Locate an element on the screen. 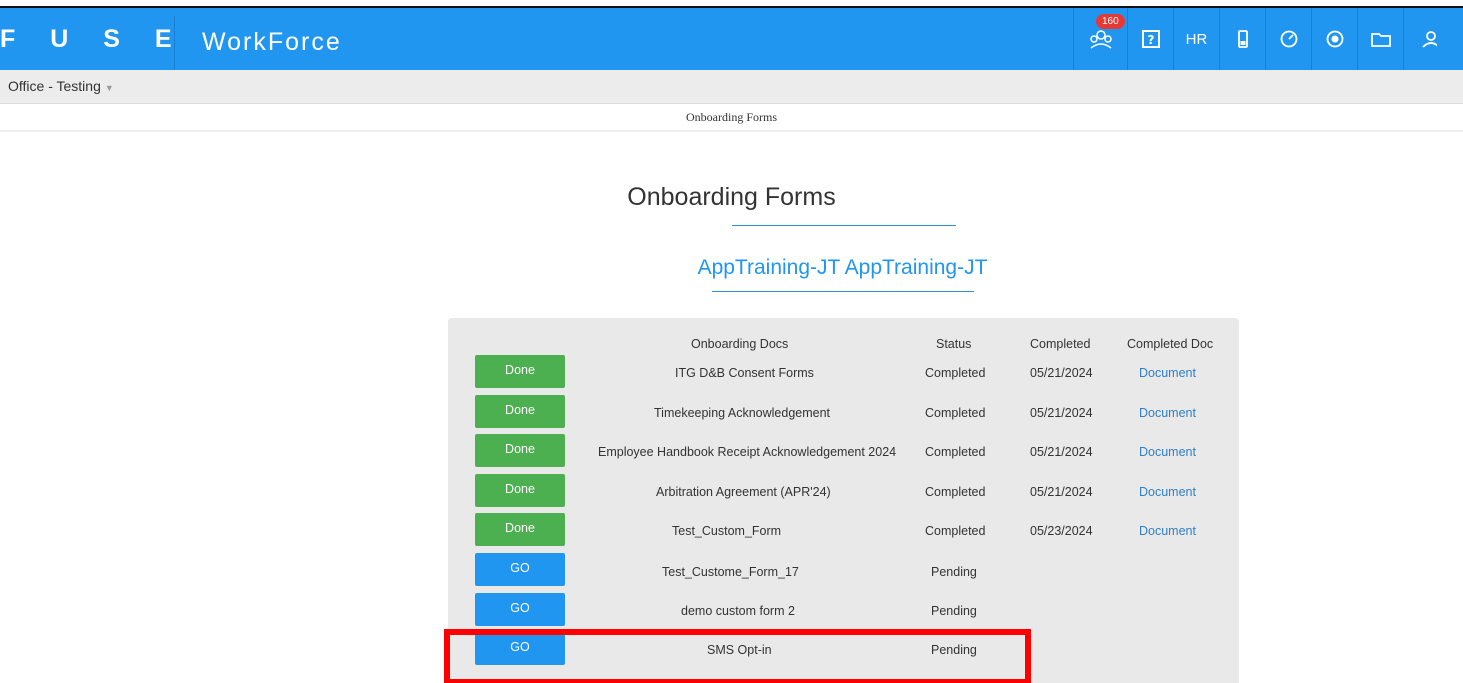 The height and width of the screenshot is (683, 1463). breadcrumb: Onboarding Forms is located at coordinates (731, 117).